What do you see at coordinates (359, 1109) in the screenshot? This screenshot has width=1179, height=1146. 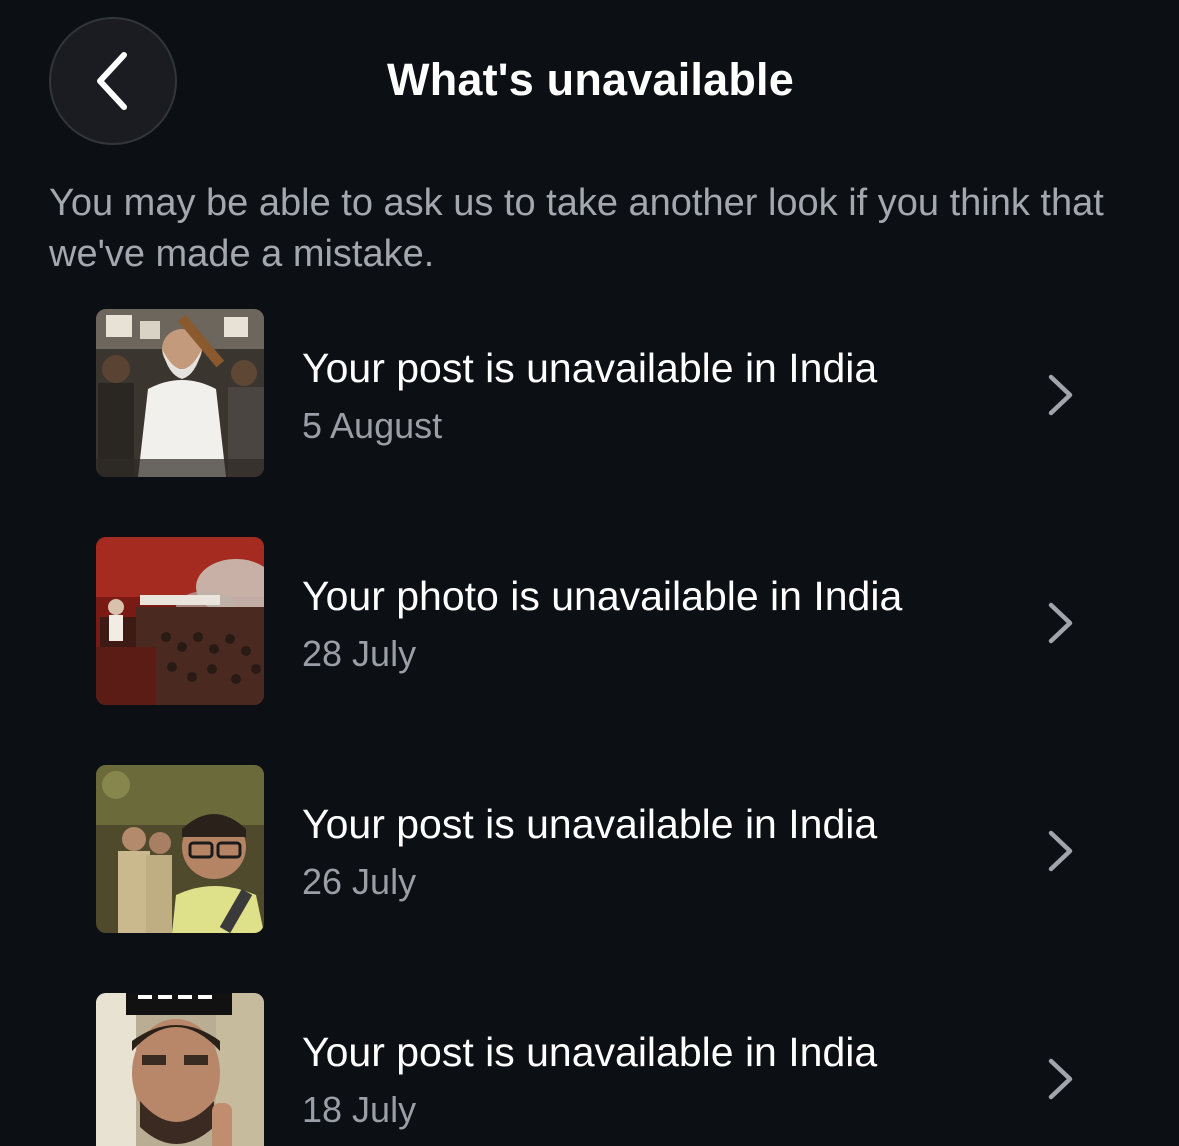 I see `item-date: 18 July` at bounding box center [359, 1109].